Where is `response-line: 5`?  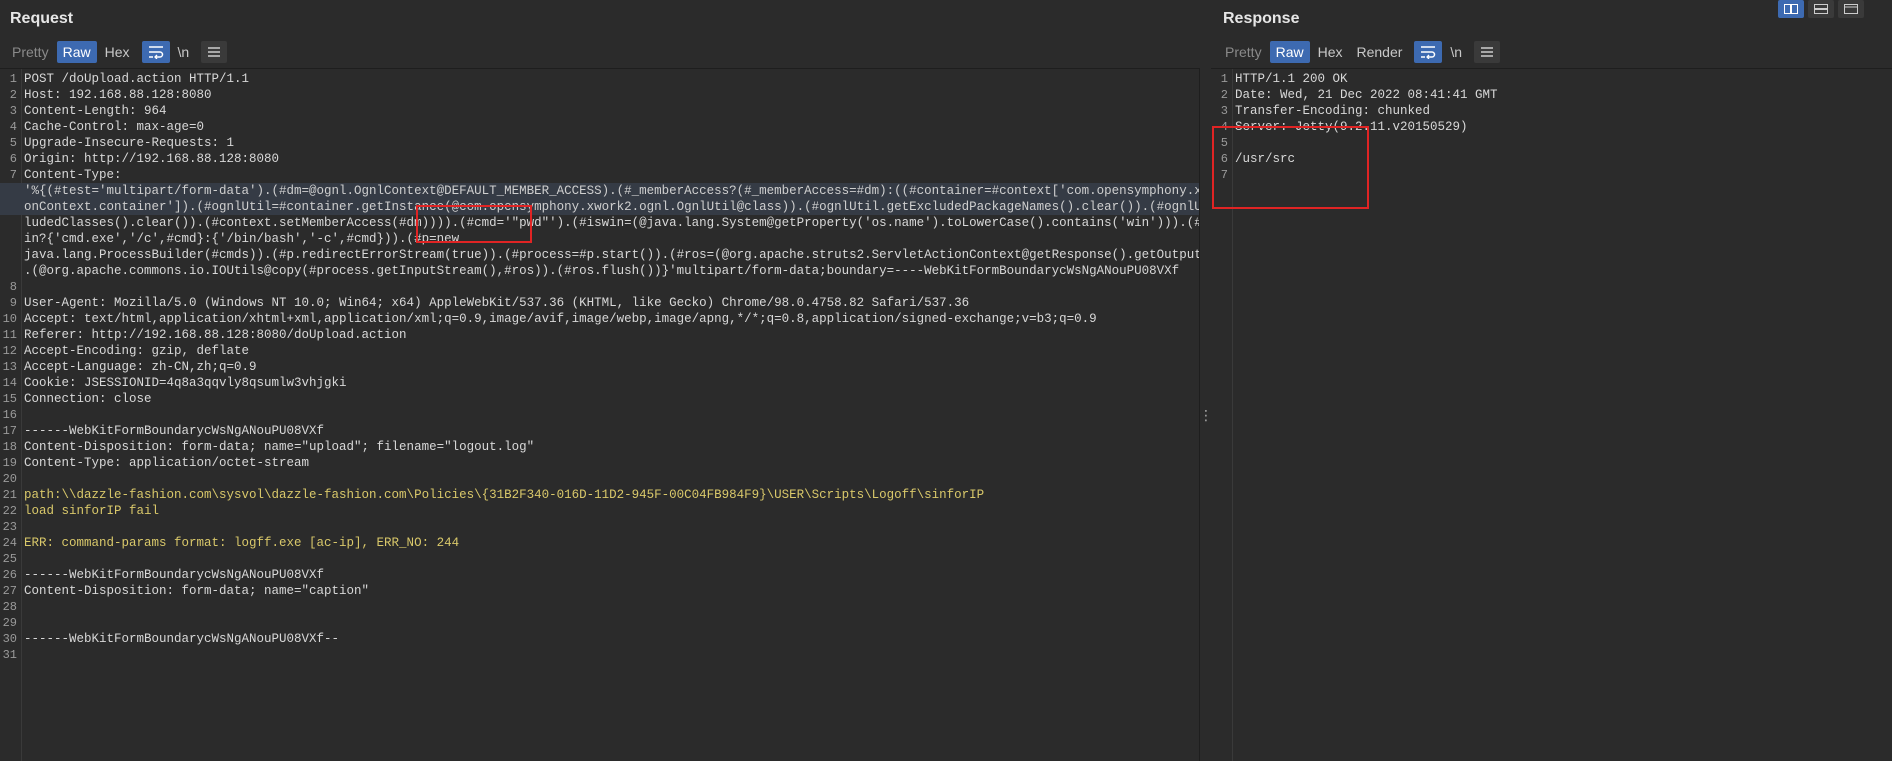 response-line: 5 is located at coordinates (1224, 143).